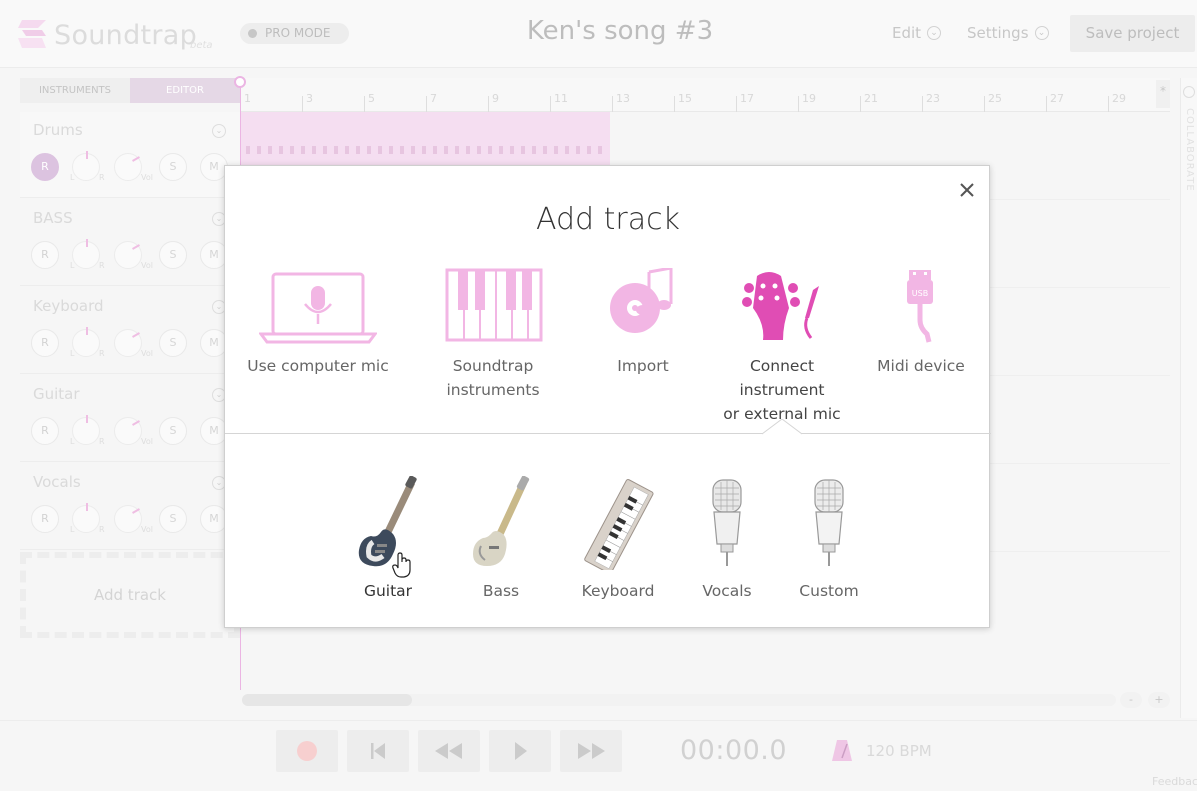 Image resolution: width=1197 pixels, height=791 pixels. I want to click on option-soundtrap-instruments: Soundtrap instruments, so click(493, 336).